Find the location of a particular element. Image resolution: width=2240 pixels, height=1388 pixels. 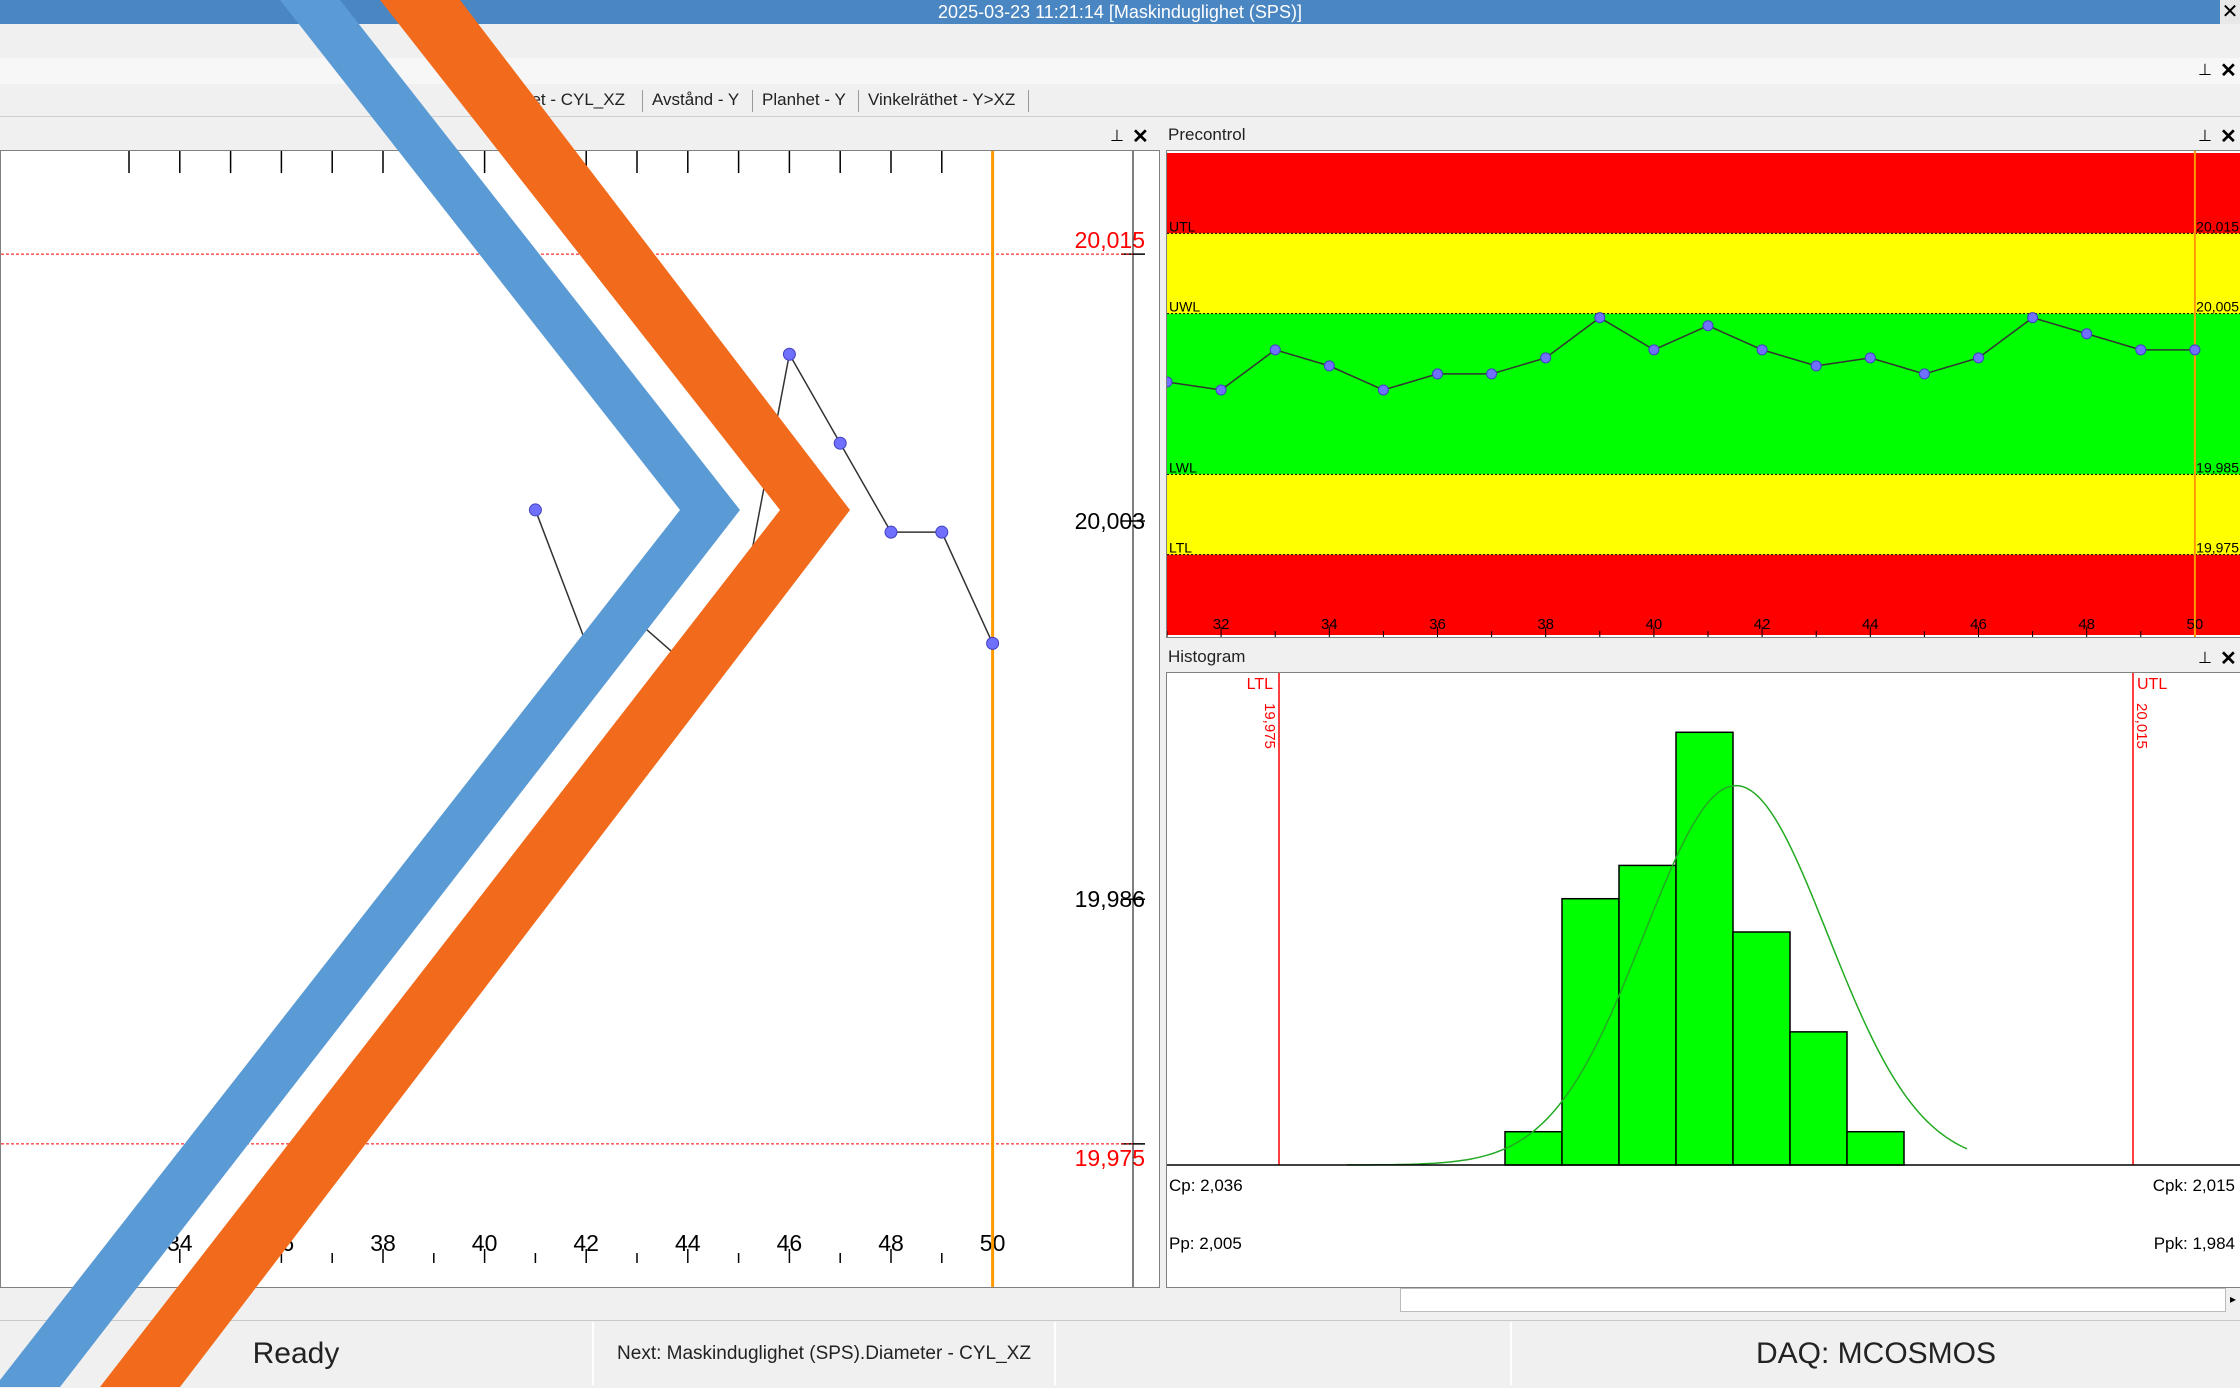

precontrol-x-tick-label: 34 is located at coordinates (1329, 624).